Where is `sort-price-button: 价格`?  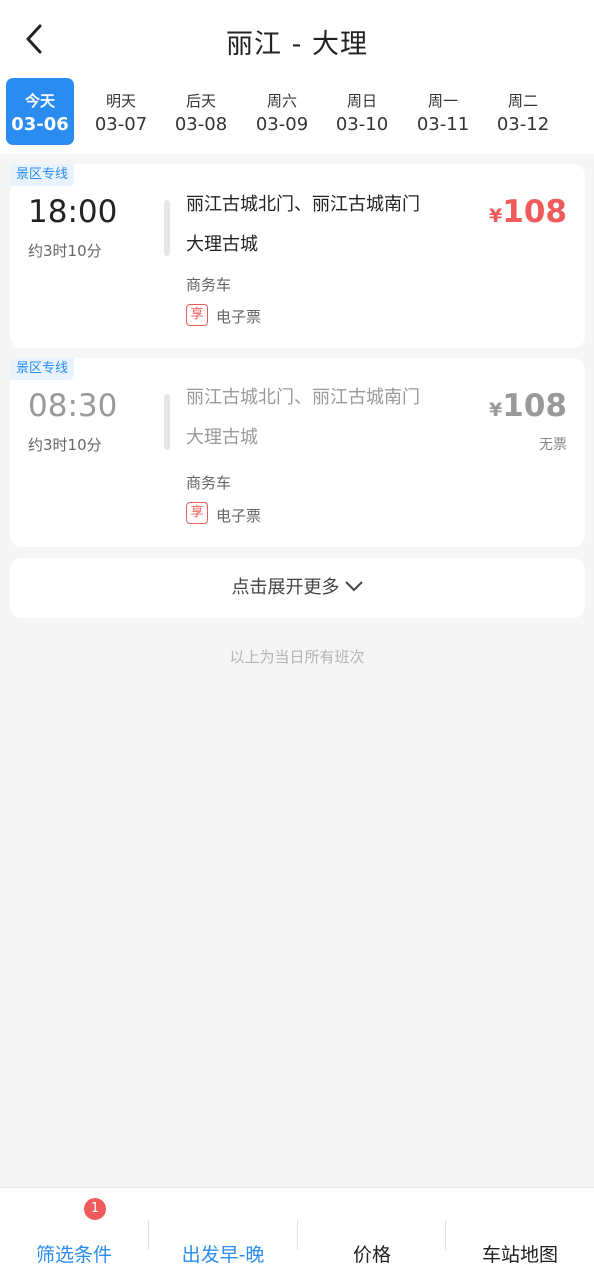
sort-price-button: 价格 is located at coordinates (372, 1234).